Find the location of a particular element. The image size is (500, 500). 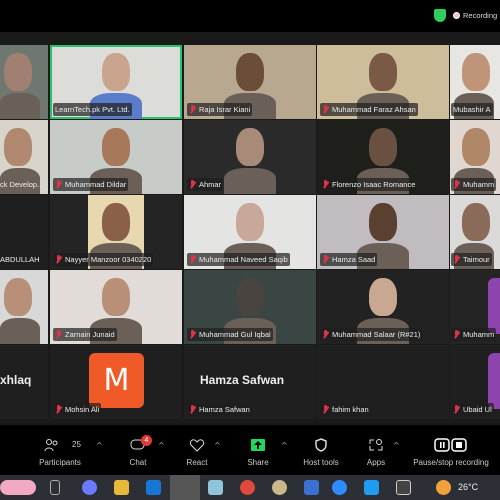

participant-tile: Muhammad Salaar (R#21) is located at coordinates (383, 307).